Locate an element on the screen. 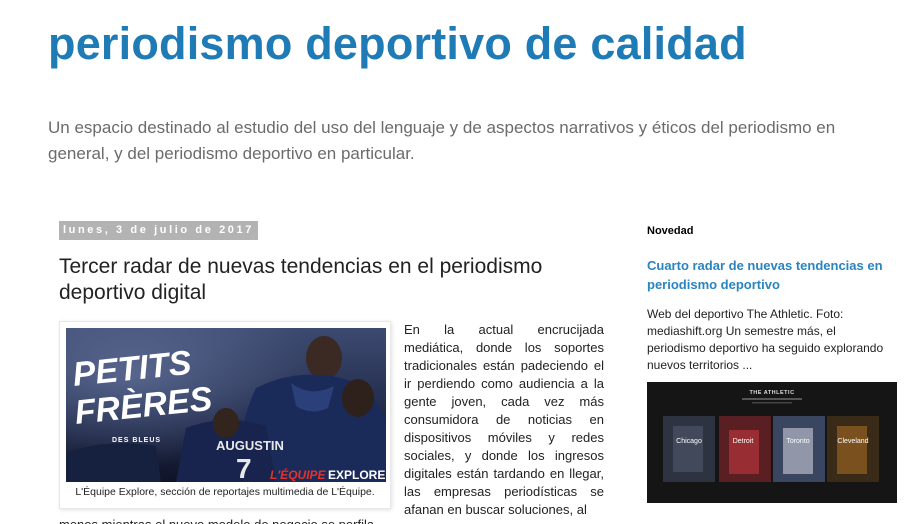  athletic-brand-text: THE ATHLETIC is located at coordinates (771, 393).